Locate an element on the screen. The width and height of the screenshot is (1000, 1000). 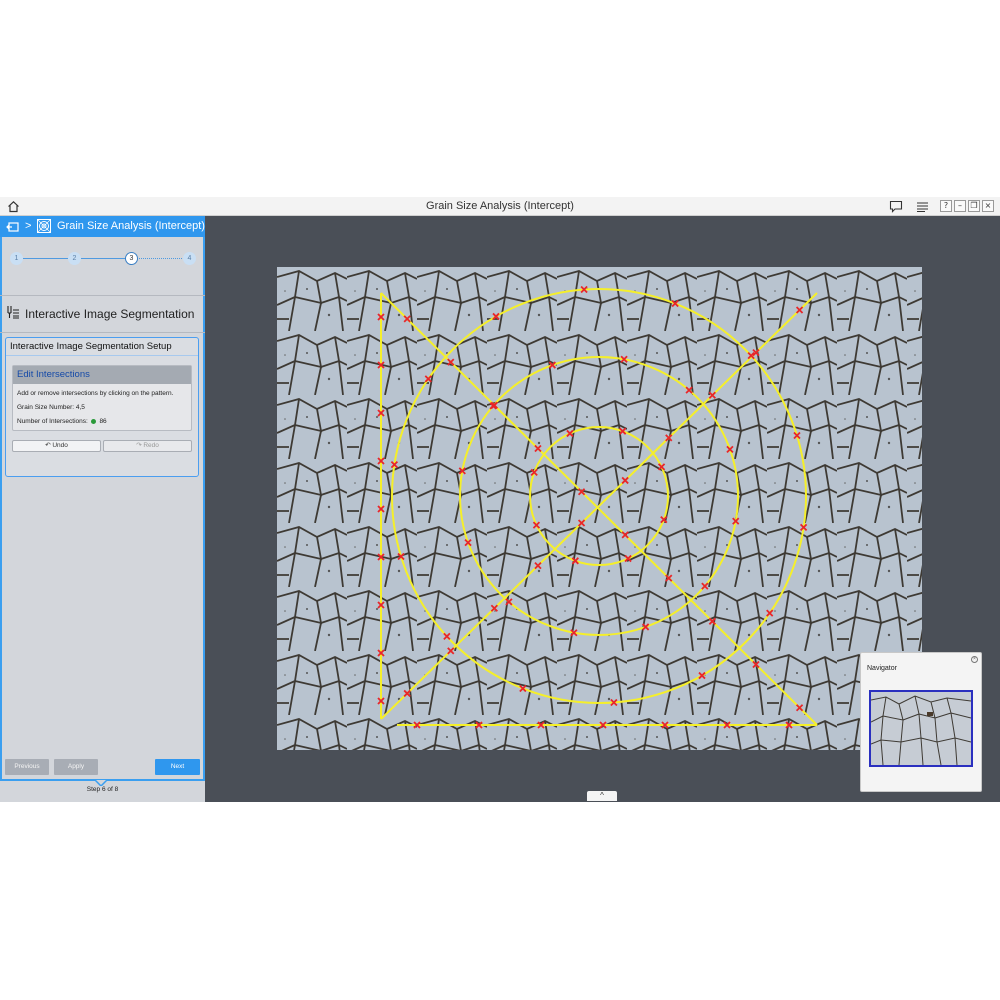
back-icon is located at coordinates (13, 229).